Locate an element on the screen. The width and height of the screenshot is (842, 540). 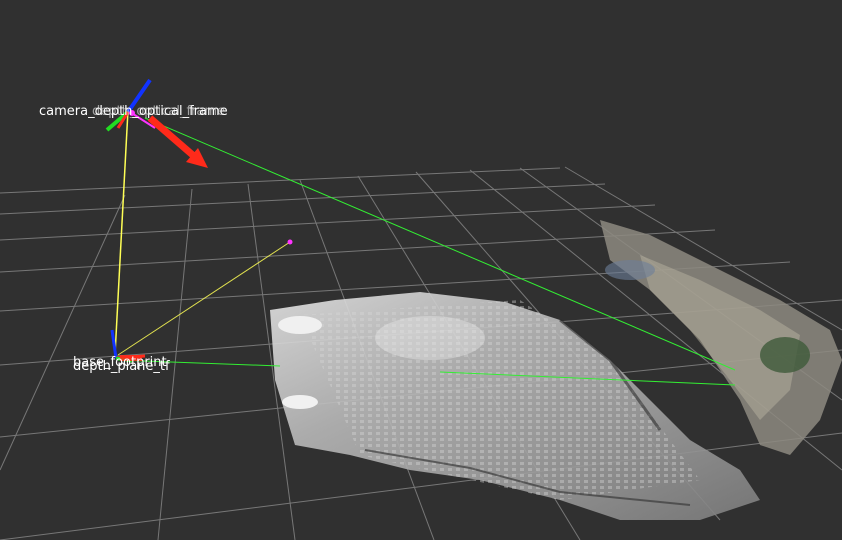
frame-label-depth-plane: depth_plane_tf is located at coordinates (121, 366).